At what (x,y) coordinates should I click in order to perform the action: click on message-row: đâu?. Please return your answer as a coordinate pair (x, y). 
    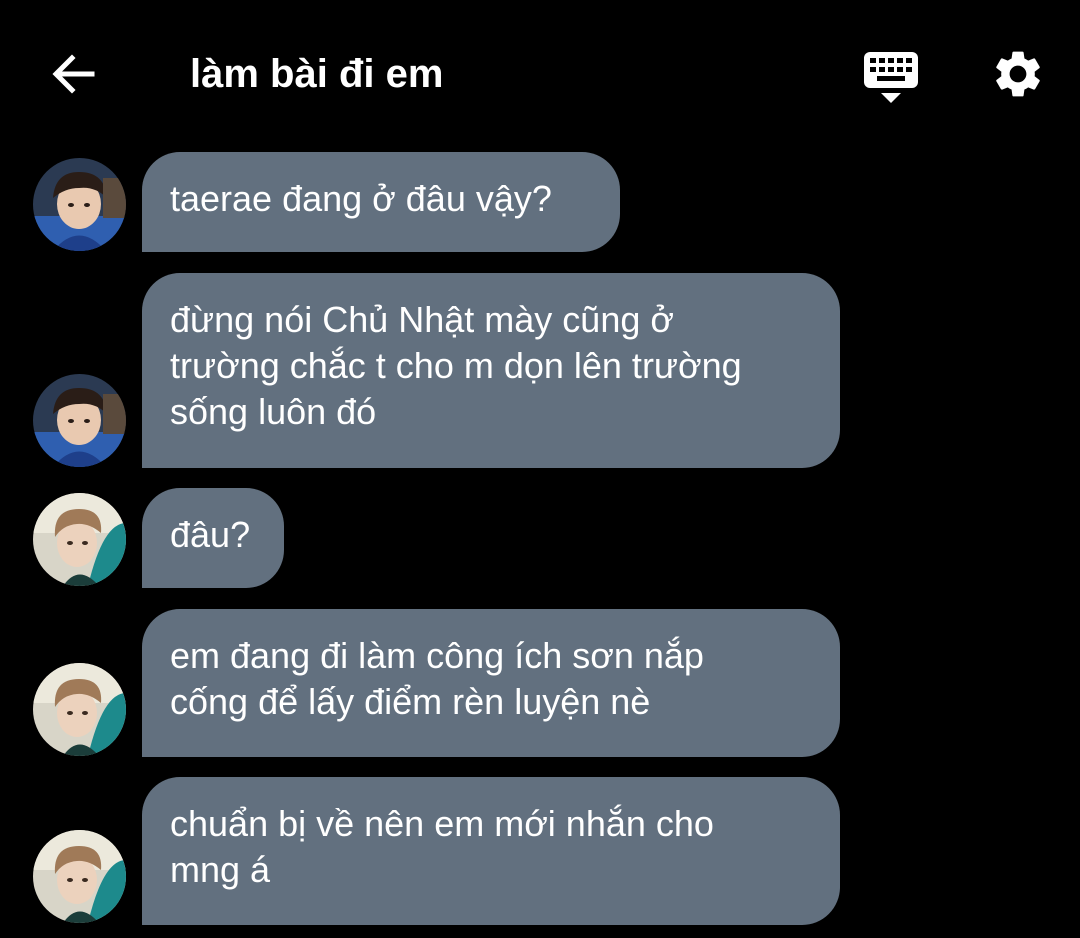
    Looking at the image, I should click on (540, 539).